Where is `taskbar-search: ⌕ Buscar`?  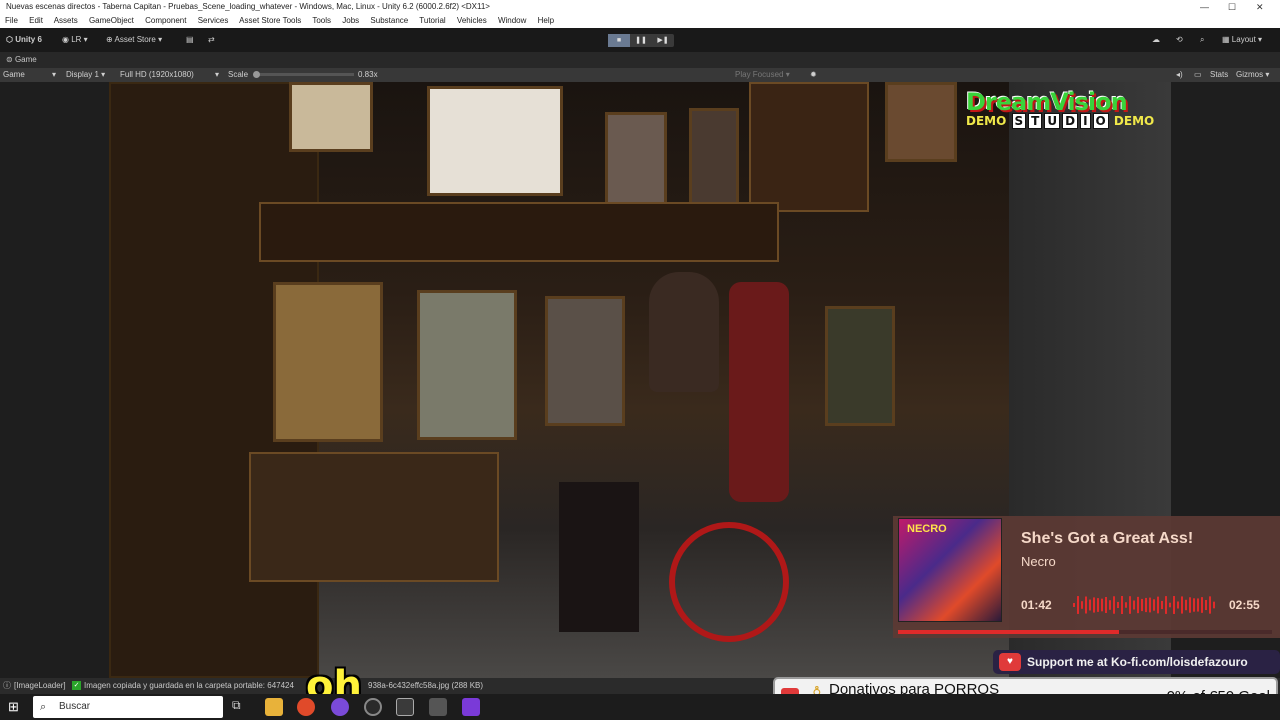 taskbar-search: ⌕ Buscar is located at coordinates (128, 707).